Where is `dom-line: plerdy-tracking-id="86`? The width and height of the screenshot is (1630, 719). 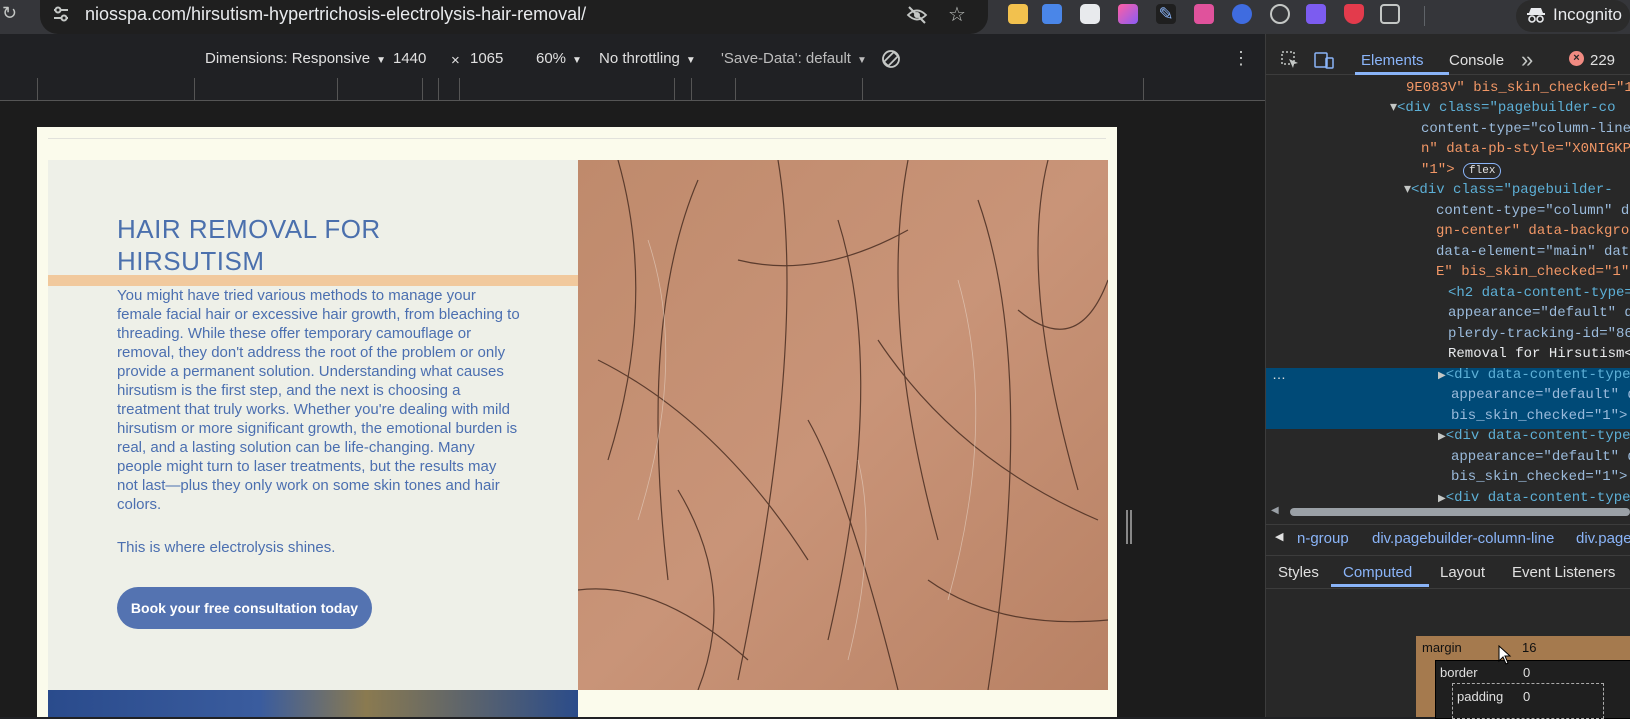
dom-line: plerdy-tracking-id="86 is located at coordinates (1539, 334).